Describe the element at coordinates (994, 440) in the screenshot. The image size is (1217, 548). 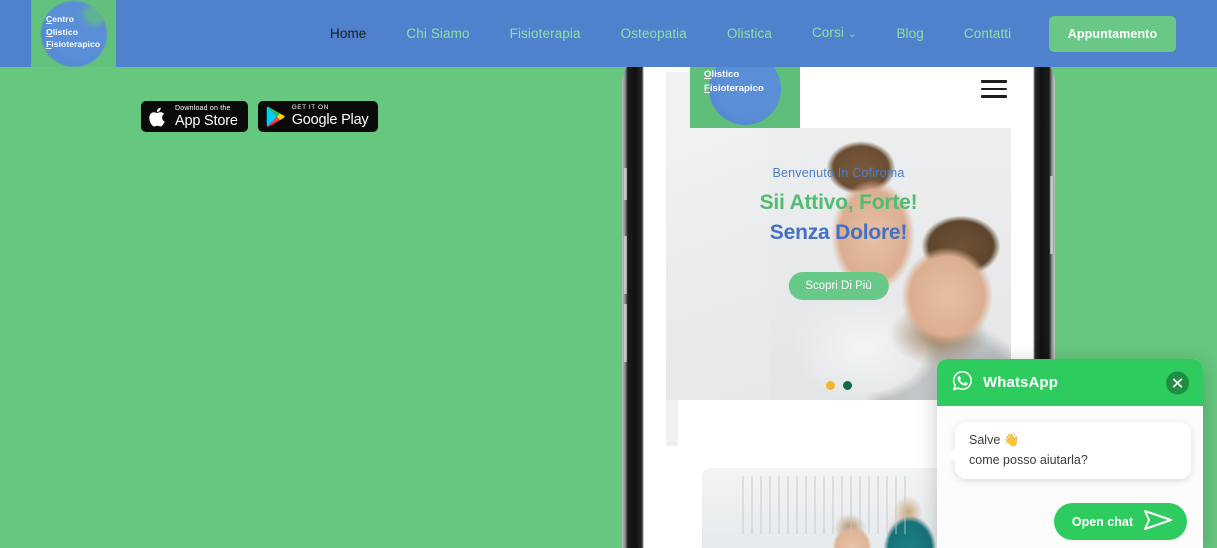
I see `whatsapp-message-line-1: Salve 👋` at that location.